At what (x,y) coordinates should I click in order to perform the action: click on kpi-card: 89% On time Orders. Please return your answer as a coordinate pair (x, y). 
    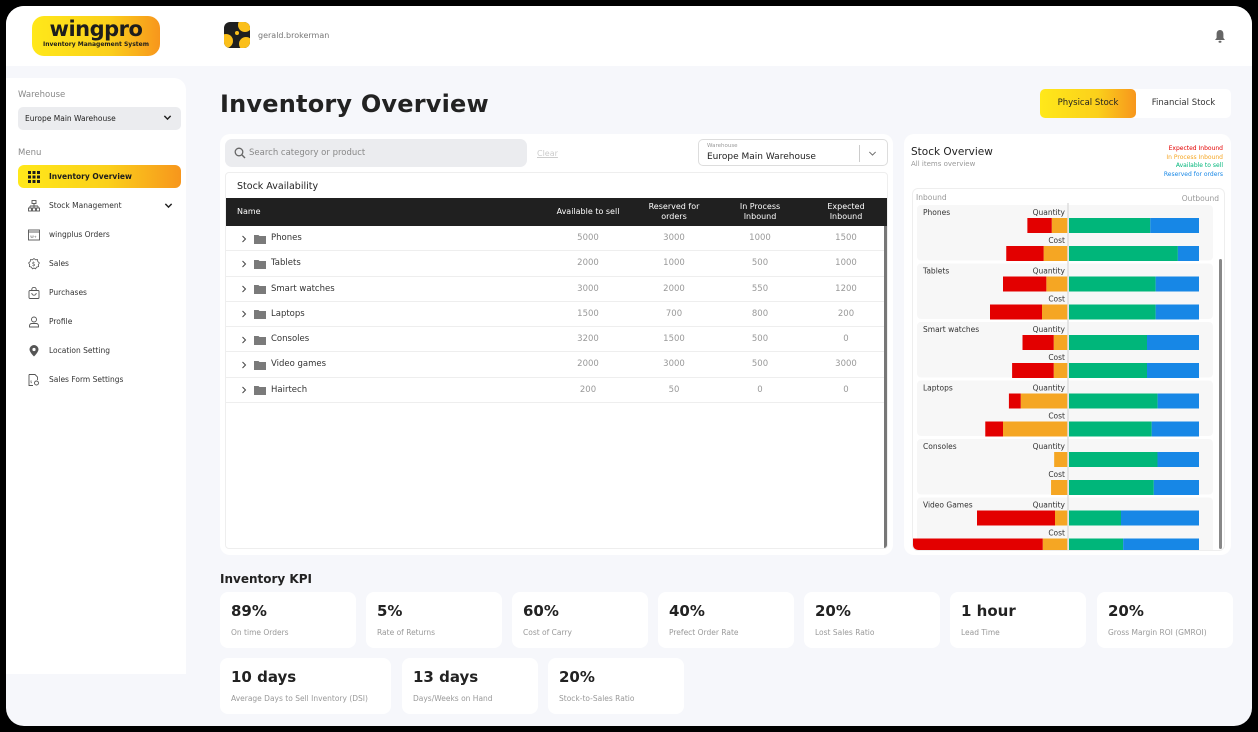
    Looking at the image, I should click on (288, 620).